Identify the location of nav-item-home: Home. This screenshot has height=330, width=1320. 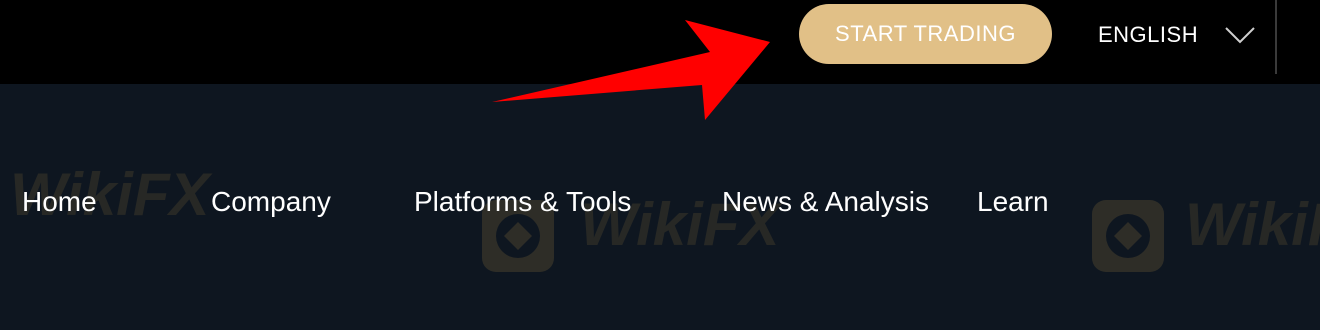
(59, 202).